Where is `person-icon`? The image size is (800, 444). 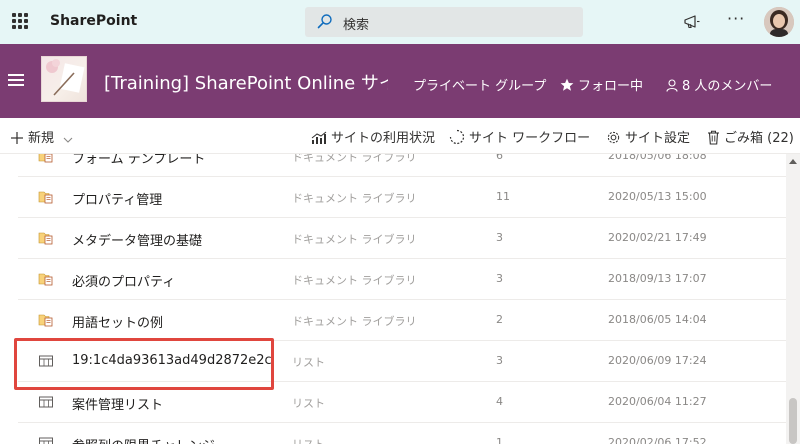 person-icon is located at coordinates (672, 85).